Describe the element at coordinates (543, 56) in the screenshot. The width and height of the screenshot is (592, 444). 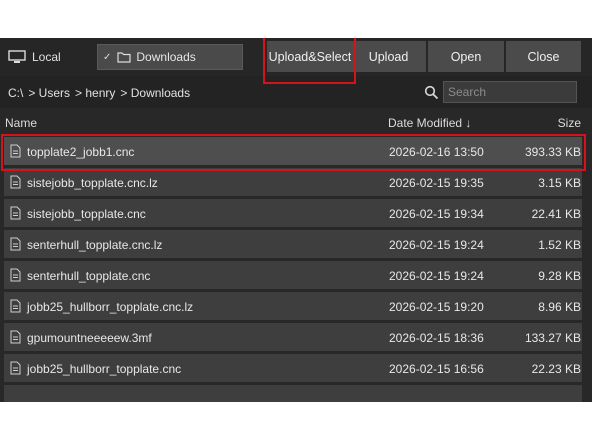
I see `close-button: Close` at that location.